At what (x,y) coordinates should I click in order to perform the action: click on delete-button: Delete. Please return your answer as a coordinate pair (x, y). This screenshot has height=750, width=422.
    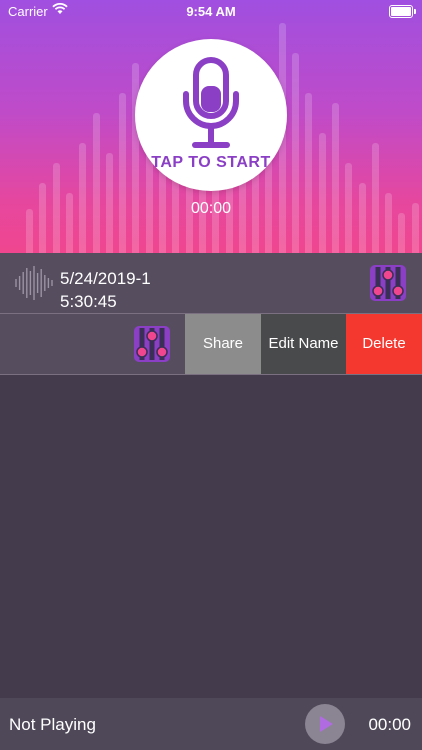
    Looking at the image, I should click on (384, 344).